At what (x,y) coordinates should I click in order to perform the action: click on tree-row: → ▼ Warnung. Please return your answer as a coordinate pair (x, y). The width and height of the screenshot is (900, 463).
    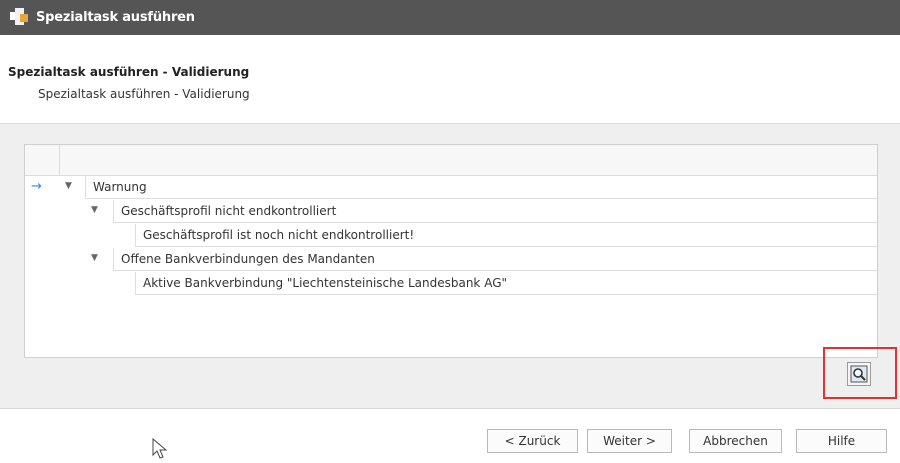
    Looking at the image, I should click on (451, 188).